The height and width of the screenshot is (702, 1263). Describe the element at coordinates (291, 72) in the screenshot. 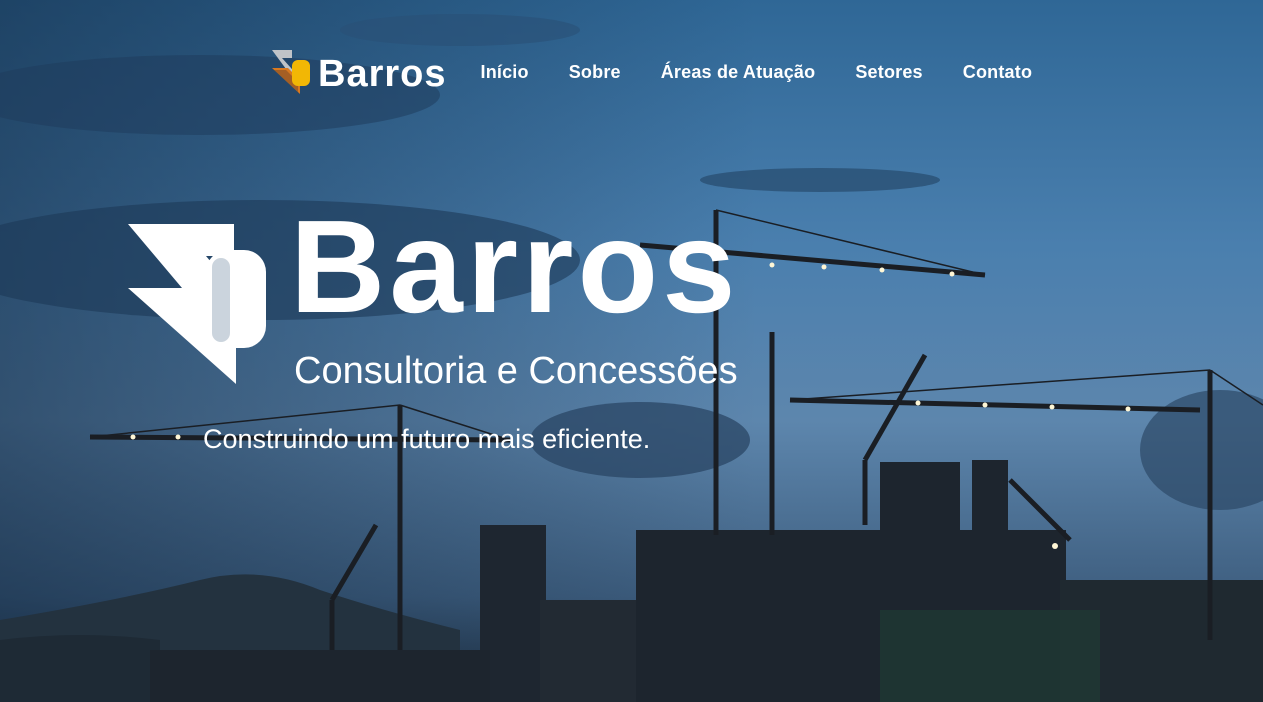

I see `barros-logo-mark-icon` at that location.